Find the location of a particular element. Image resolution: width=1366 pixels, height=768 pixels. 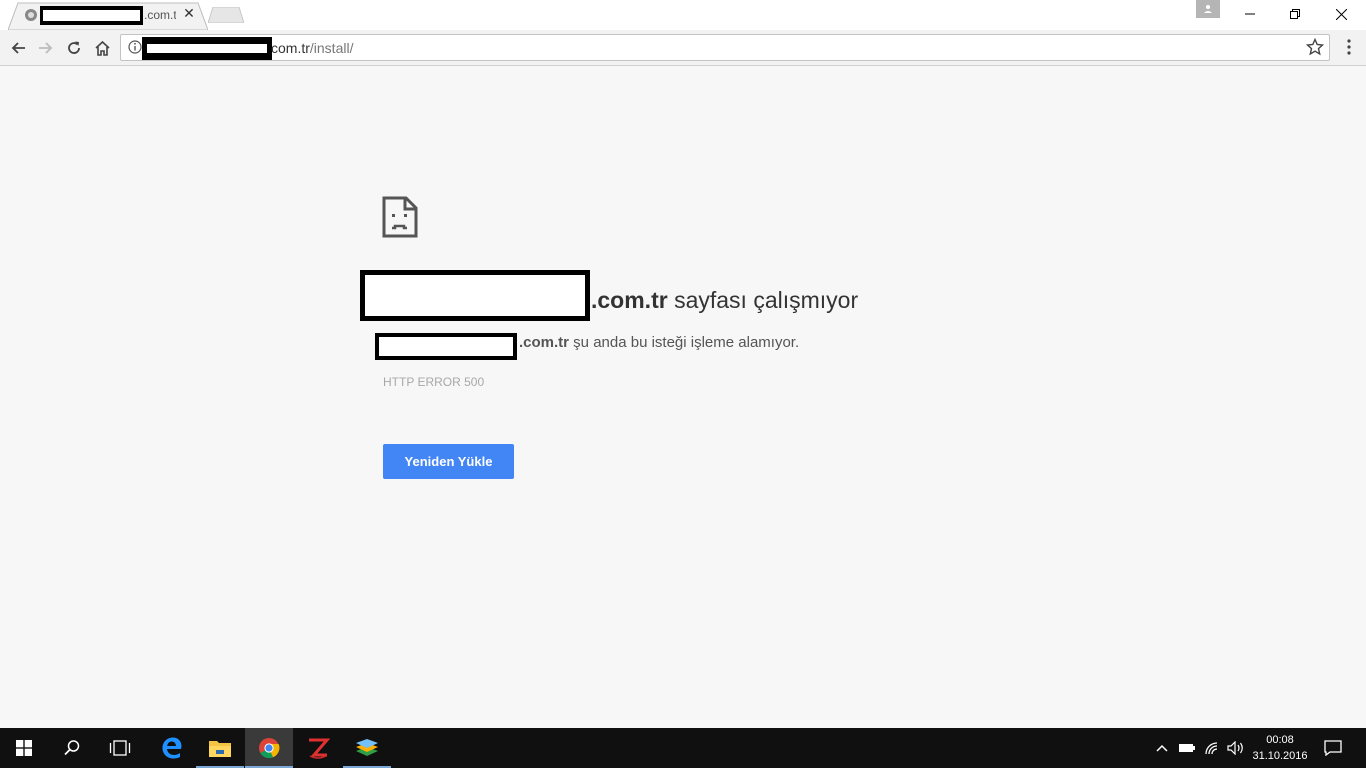

home-button is located at coordinates (102, 48).